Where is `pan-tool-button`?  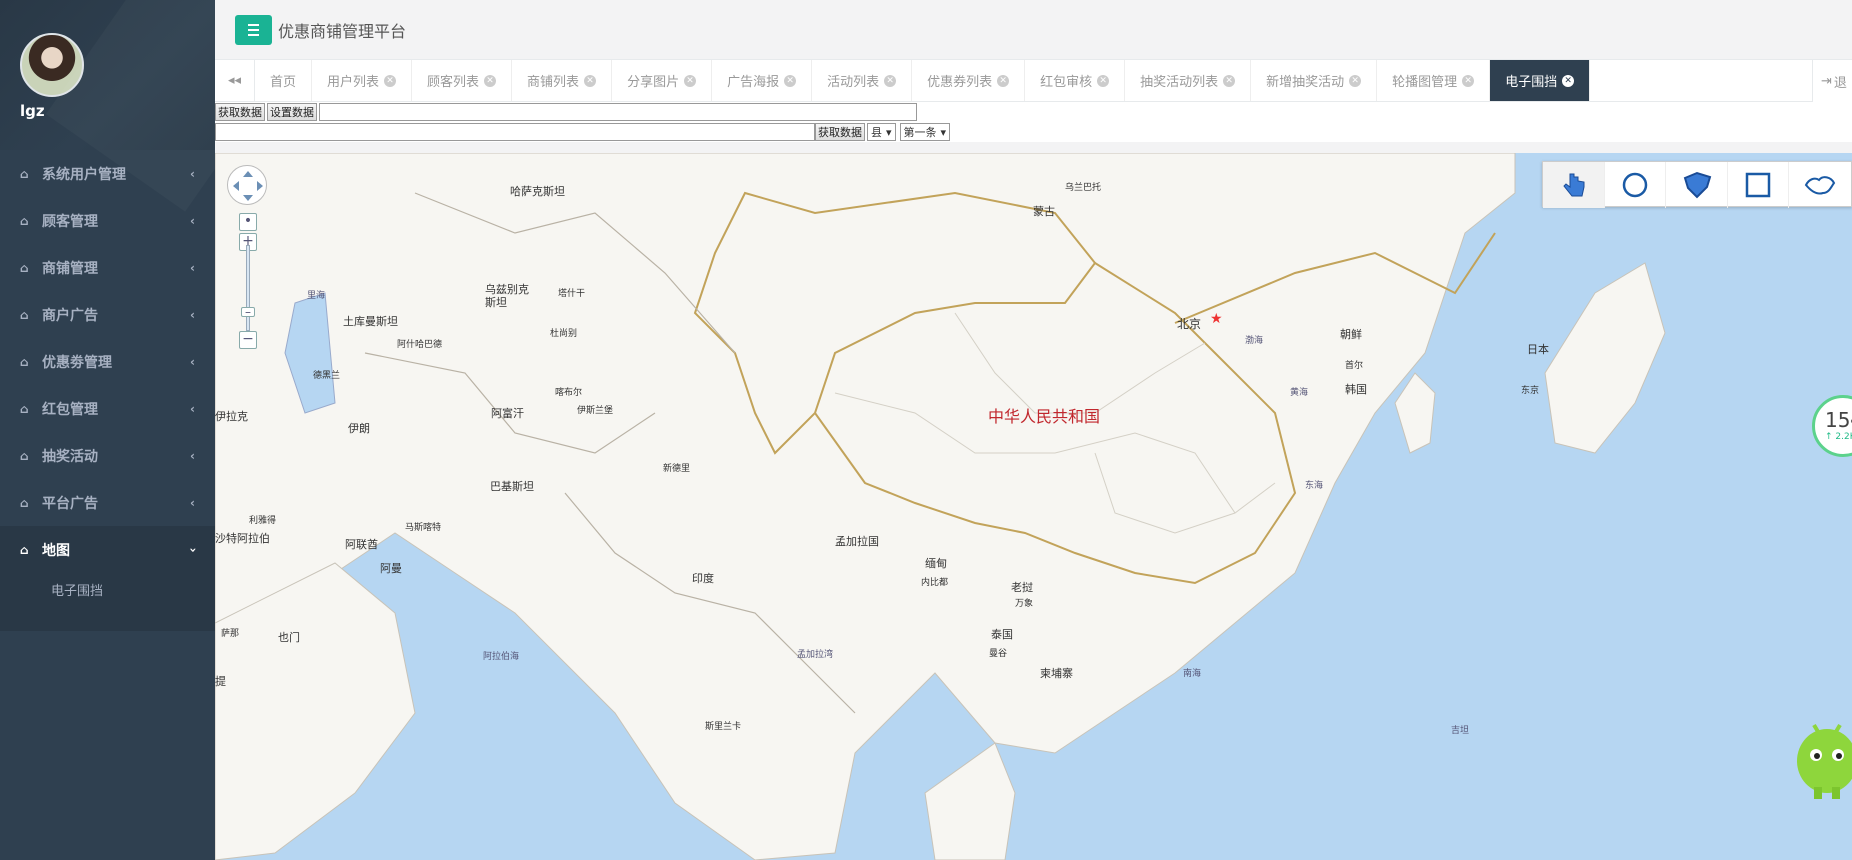
pan-tool-button is located at coordinates (1574, 185).